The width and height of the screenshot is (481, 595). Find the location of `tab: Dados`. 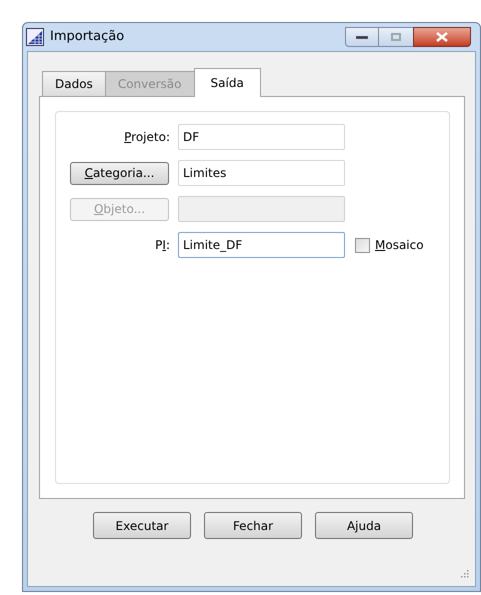

tab: Dados is located at coordinates (74, 83).